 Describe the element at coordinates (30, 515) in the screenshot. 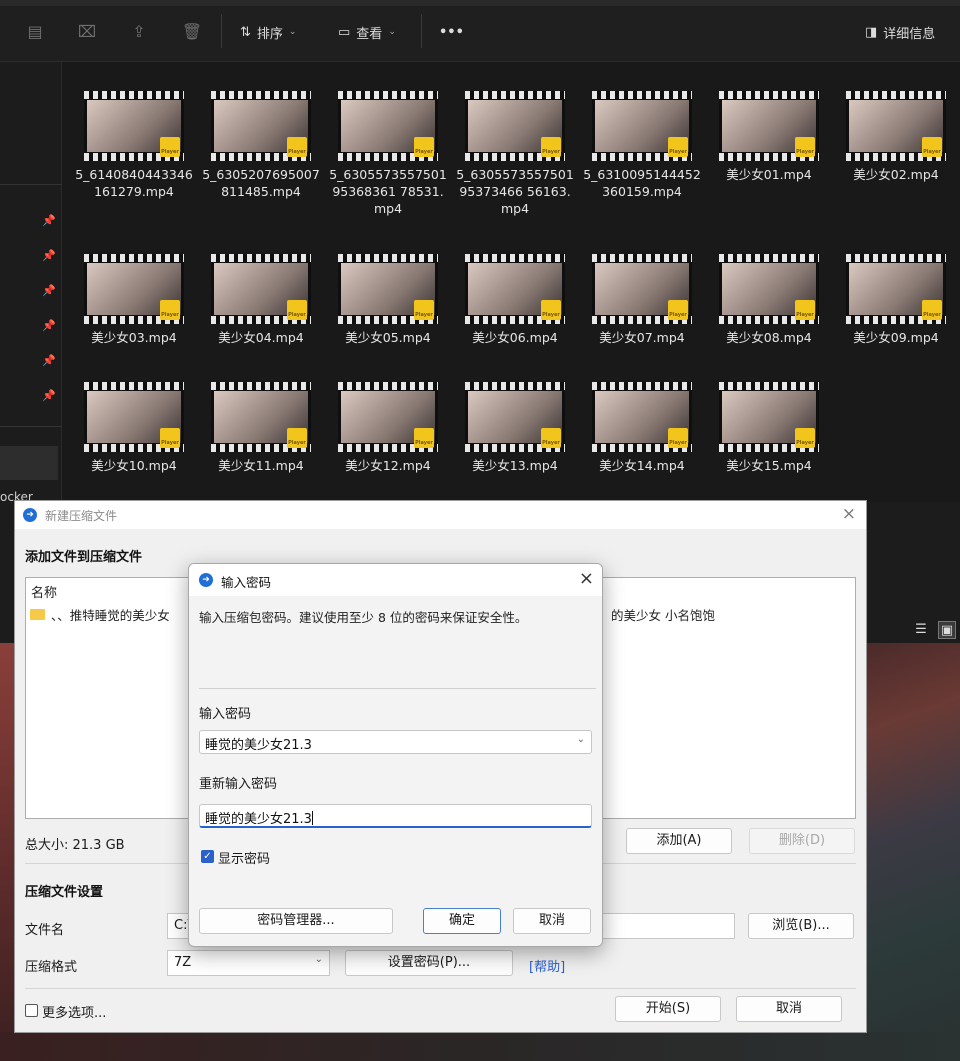

I see `app-logo-icon: ➜` at that location.